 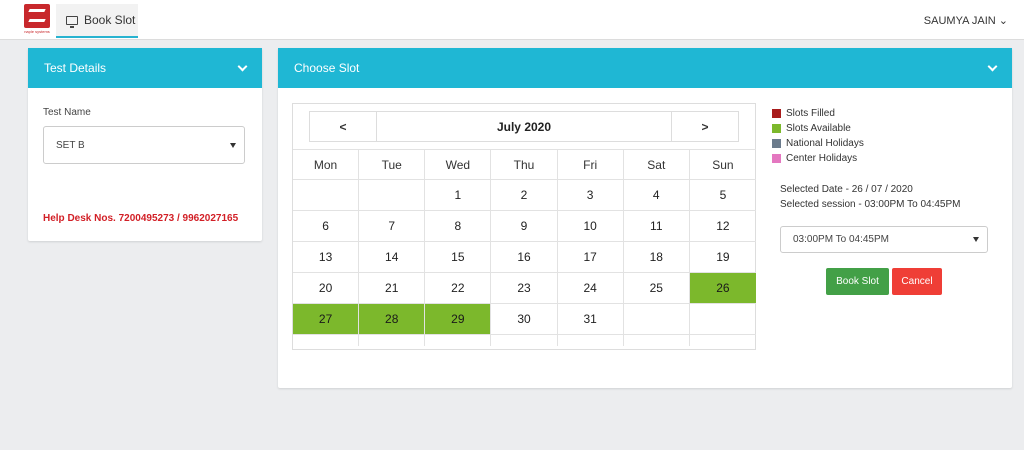 What do you see at coordinates (70, 145) in the screenshot?
I see `test-name-value: SET B` at bounding box center [70, 145].